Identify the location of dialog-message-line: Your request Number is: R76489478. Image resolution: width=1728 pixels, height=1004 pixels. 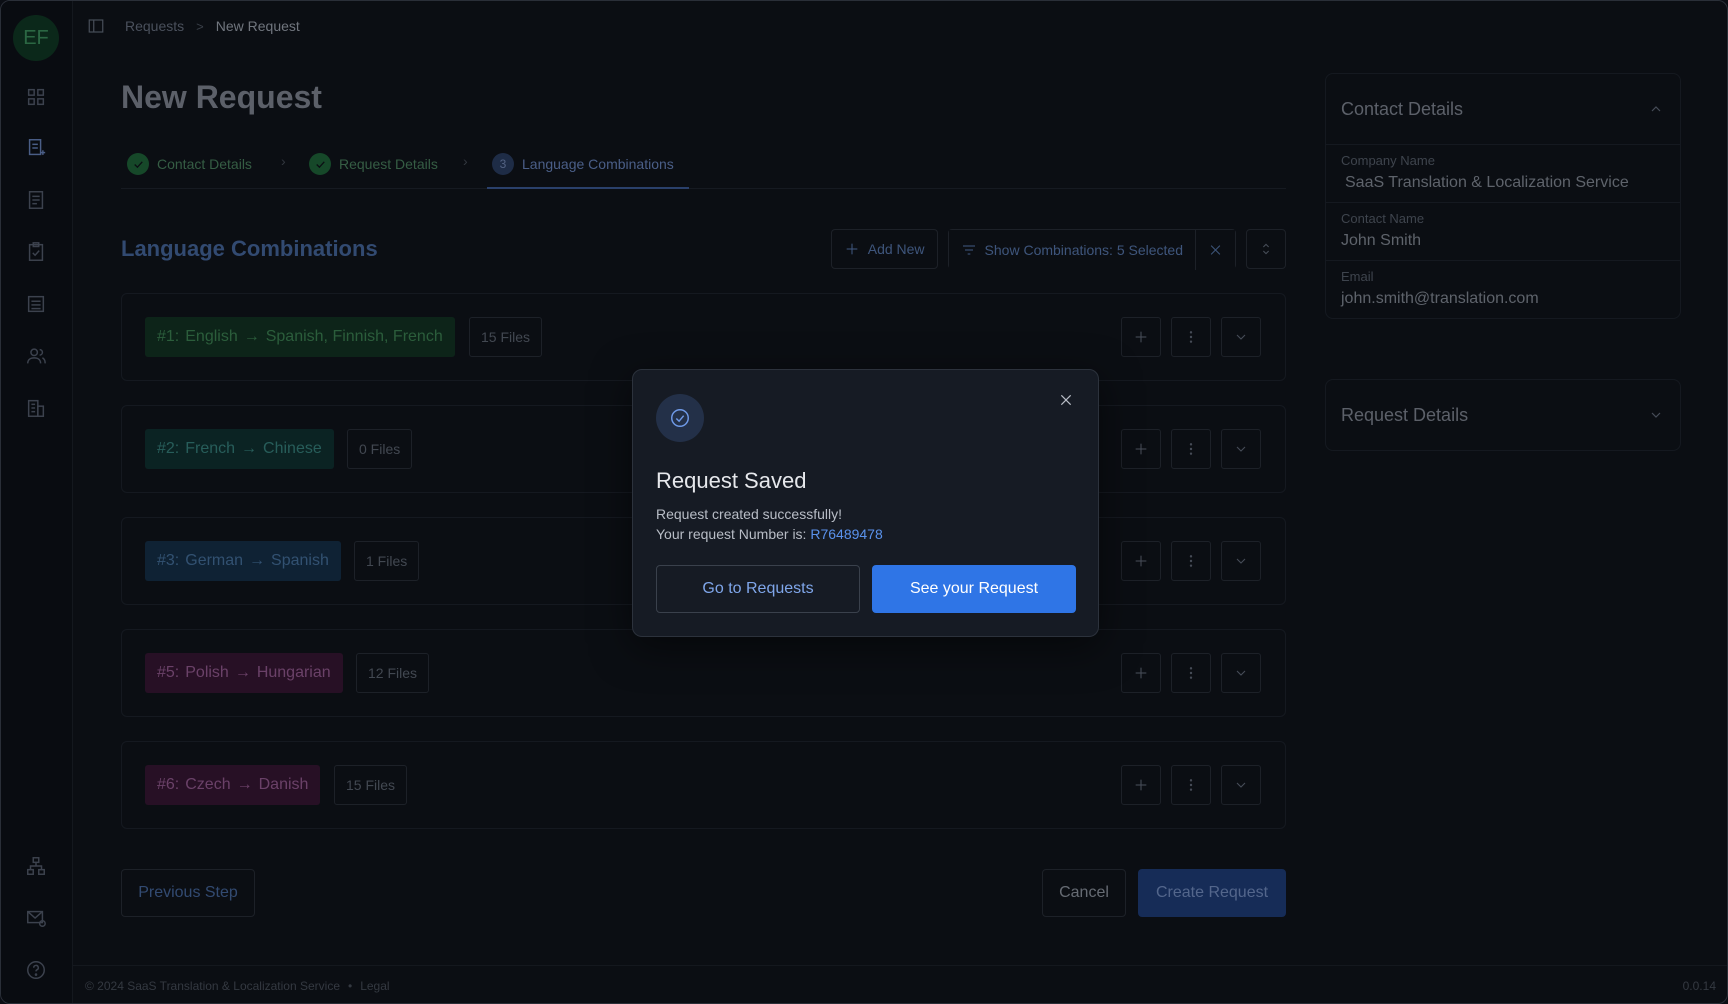
(769, 534).